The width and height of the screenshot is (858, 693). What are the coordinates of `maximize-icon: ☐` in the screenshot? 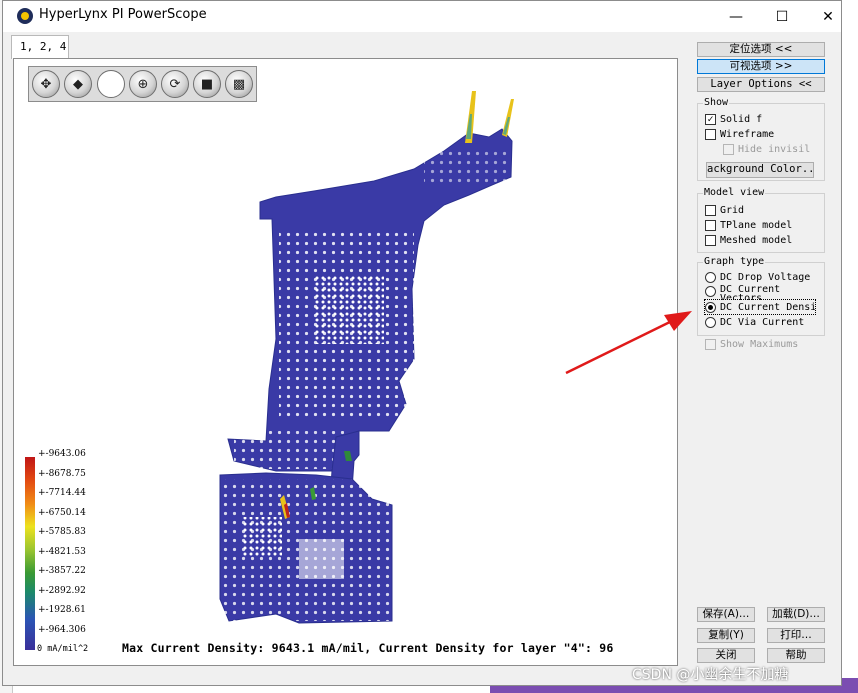 It's located at (782, 16).